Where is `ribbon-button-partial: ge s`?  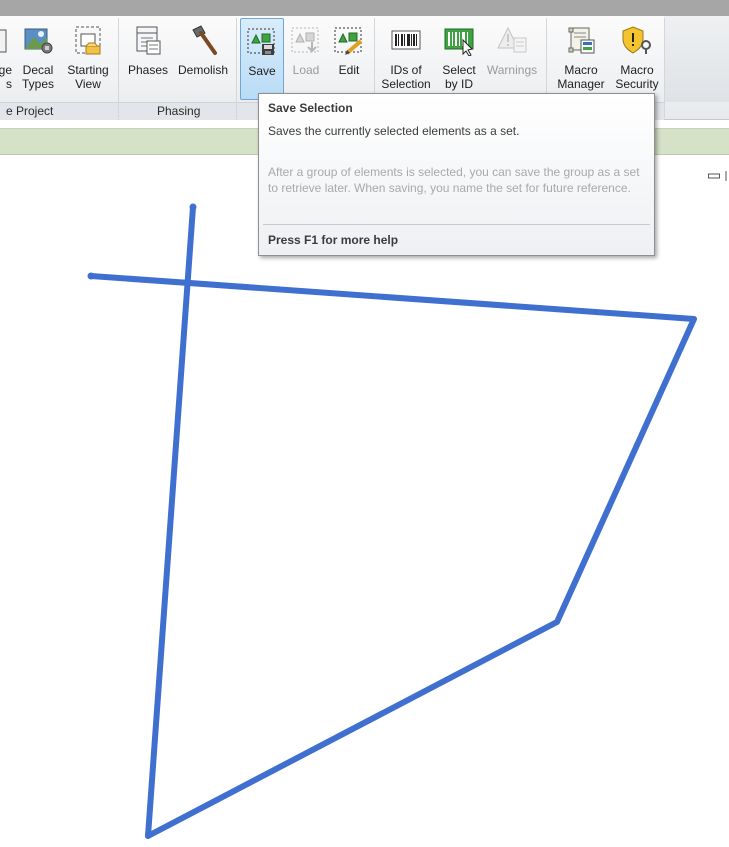
ribbon-button-partial: ge s is located at coordinates (7, 60).